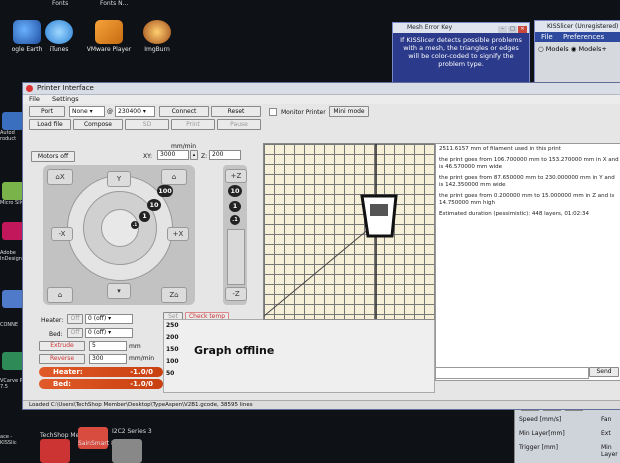 The width and height of the screenshot is (620, 463). Describe the element at coordinates (522, 29) in the screenshot. I see `close-icon: ✕` at that location.